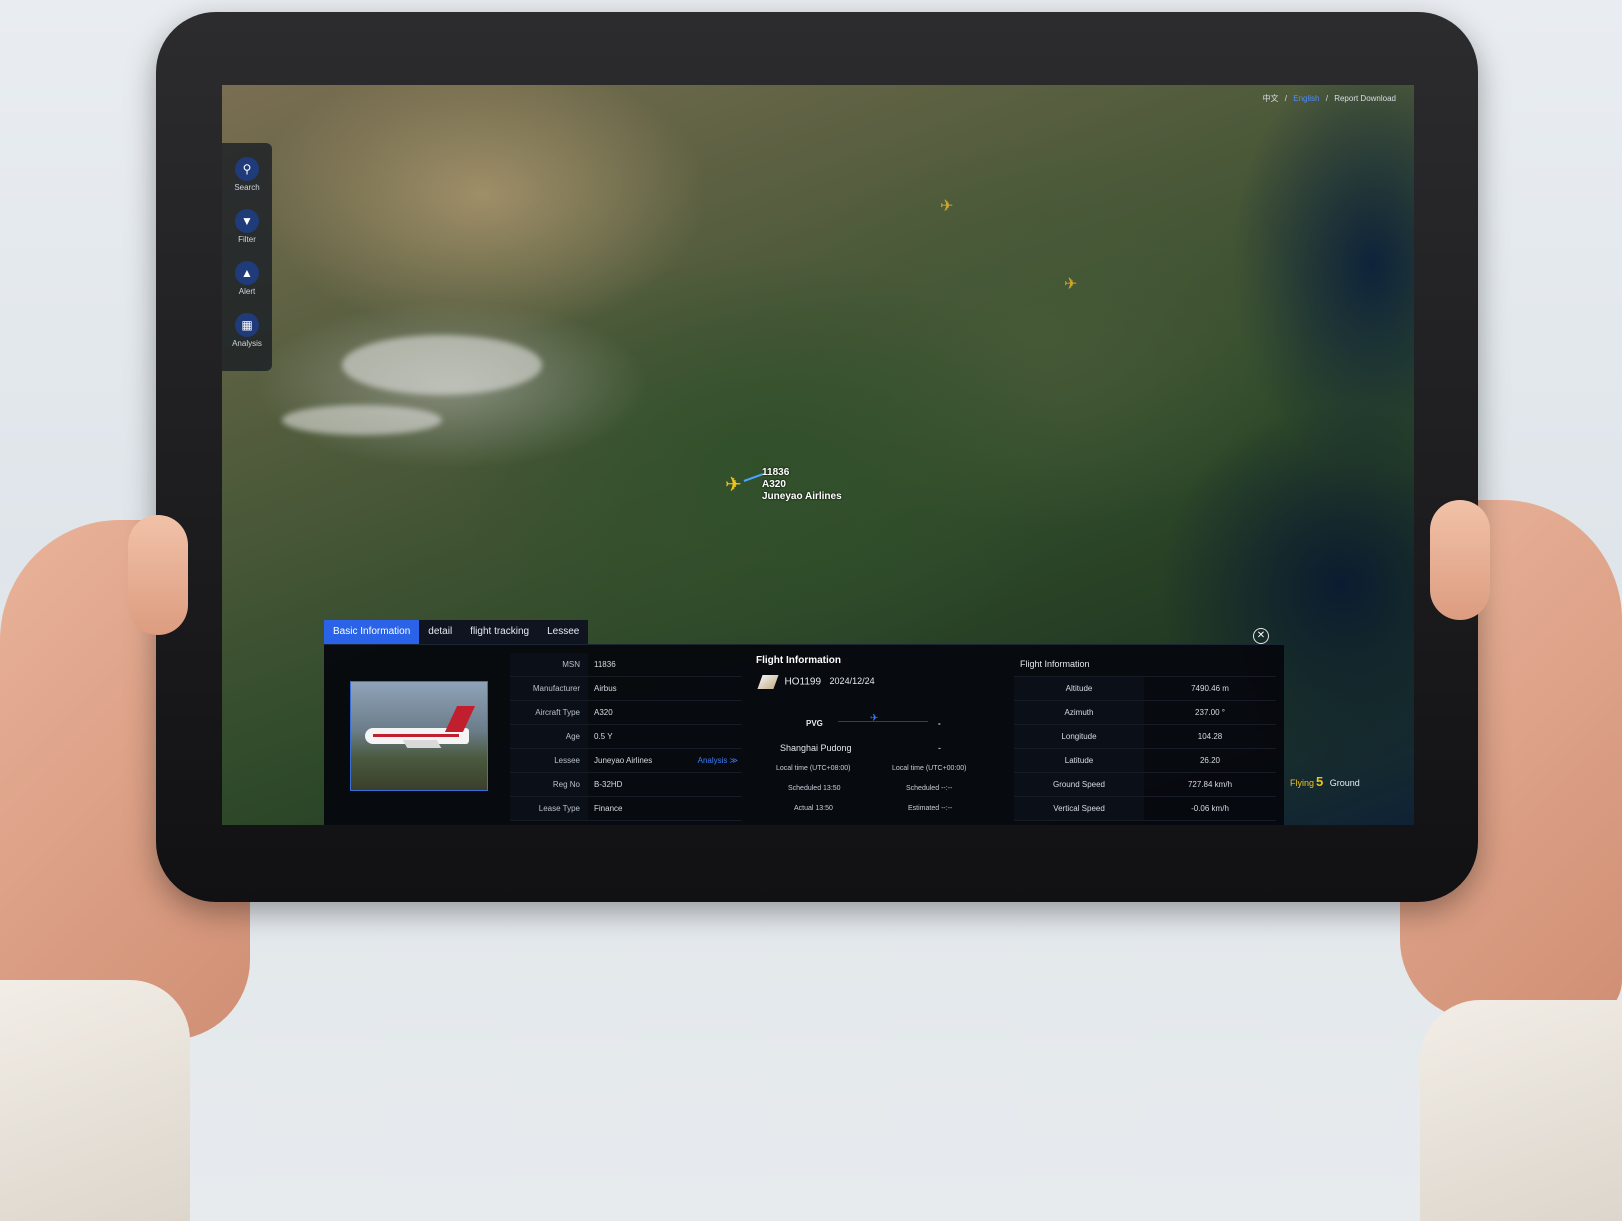  Describe the element at coordinates (500, 632) in the screenshot. I see `tab-flight-tracking: flight tracking` at that location.